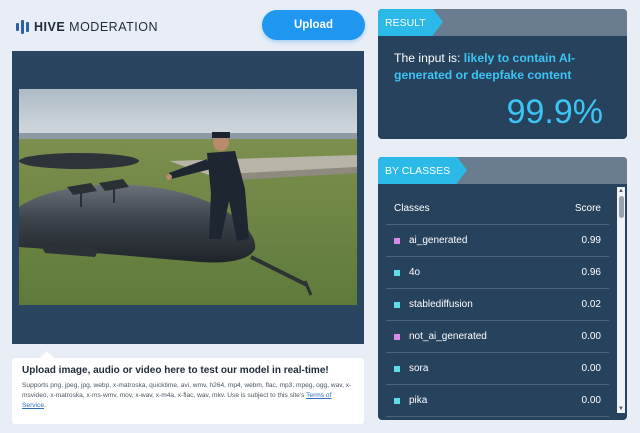  I want to click on table-header: Classes Score, so click(497, 209).